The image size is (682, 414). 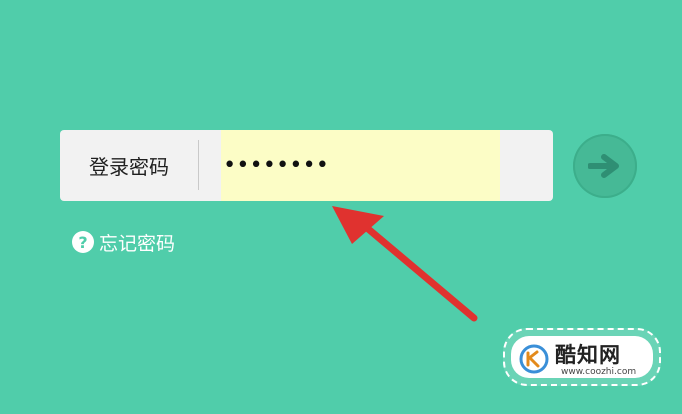 I want to click on forgot-password-label: 忘记密码, so click(x=137, y=243).